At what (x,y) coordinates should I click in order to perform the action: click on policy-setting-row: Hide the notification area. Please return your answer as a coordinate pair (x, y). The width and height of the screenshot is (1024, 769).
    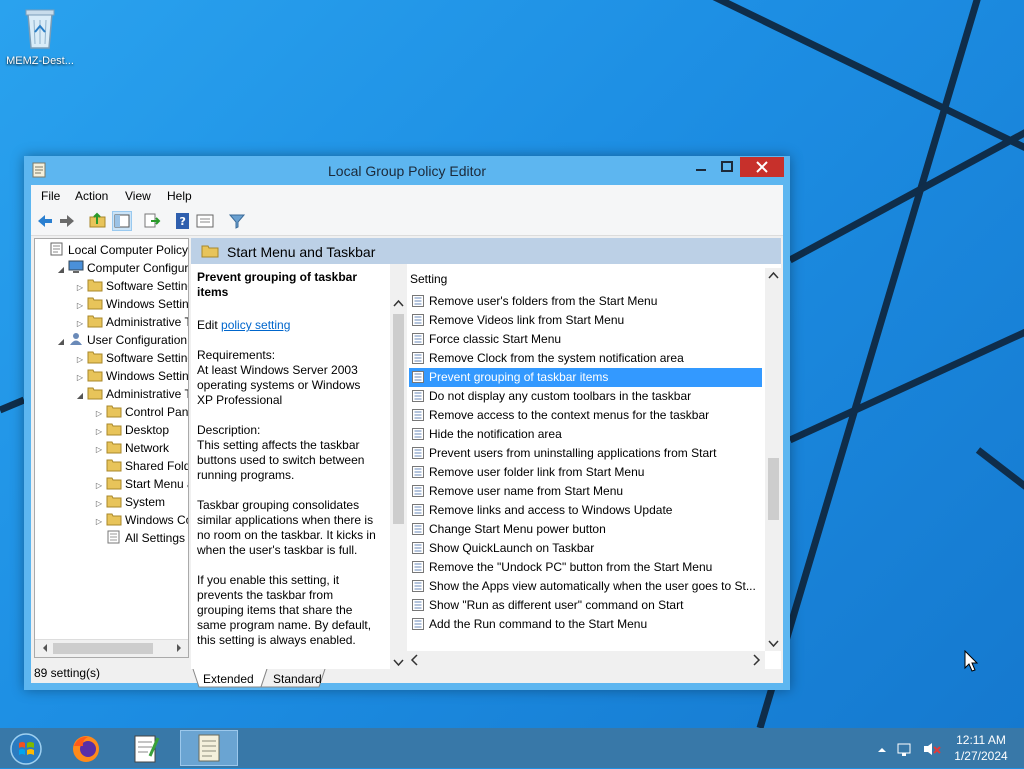
    Looking at the image, I should click on (585, 434).